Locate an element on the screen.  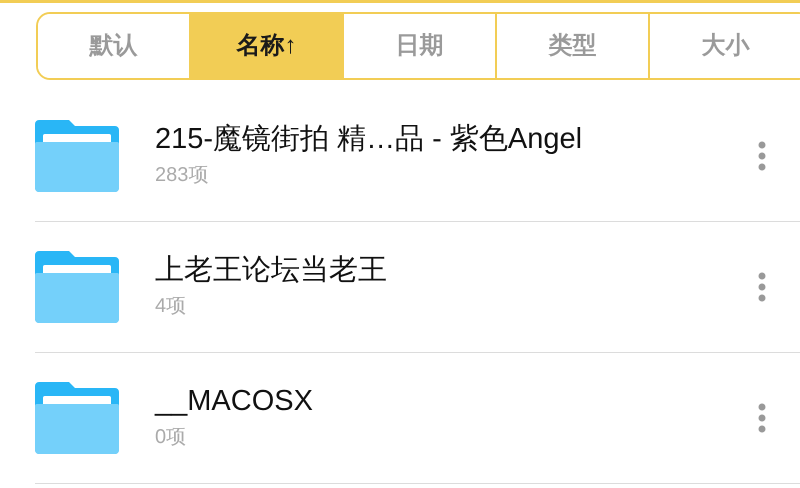
sort-tab: 名称↑ is located at coordinates (267, 46).